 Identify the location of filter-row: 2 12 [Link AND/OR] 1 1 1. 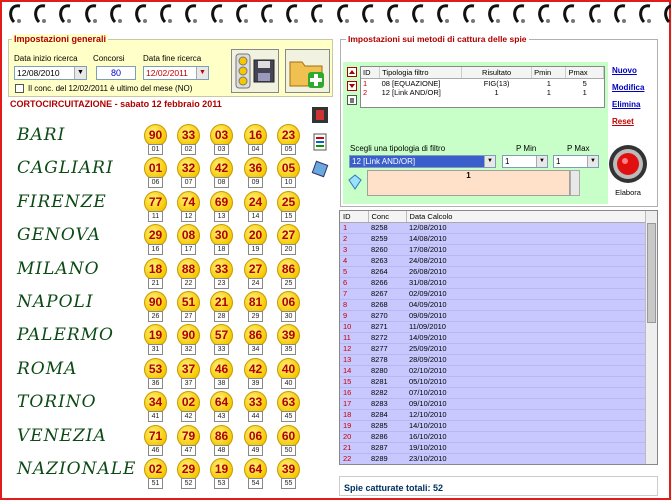
(482, 92).